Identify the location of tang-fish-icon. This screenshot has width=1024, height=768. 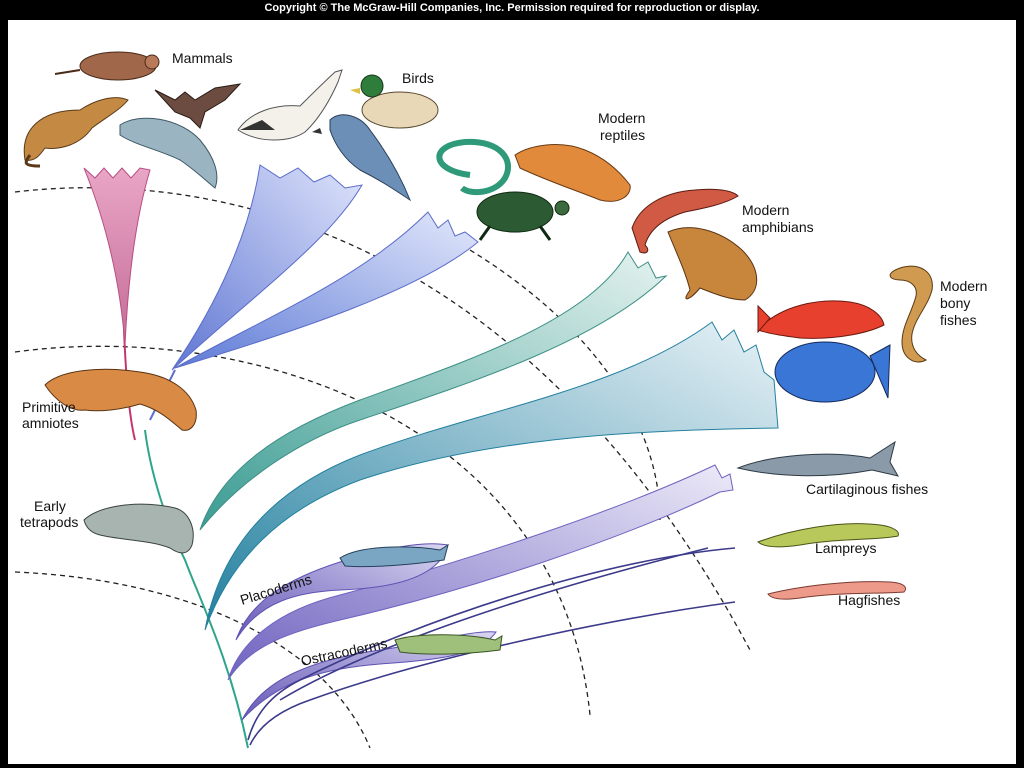
(832, 372).